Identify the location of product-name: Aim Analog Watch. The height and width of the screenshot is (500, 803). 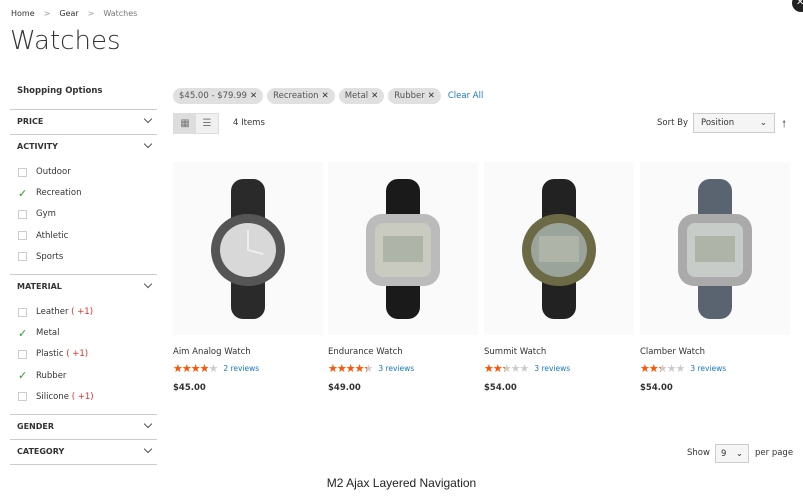
(248, 352).